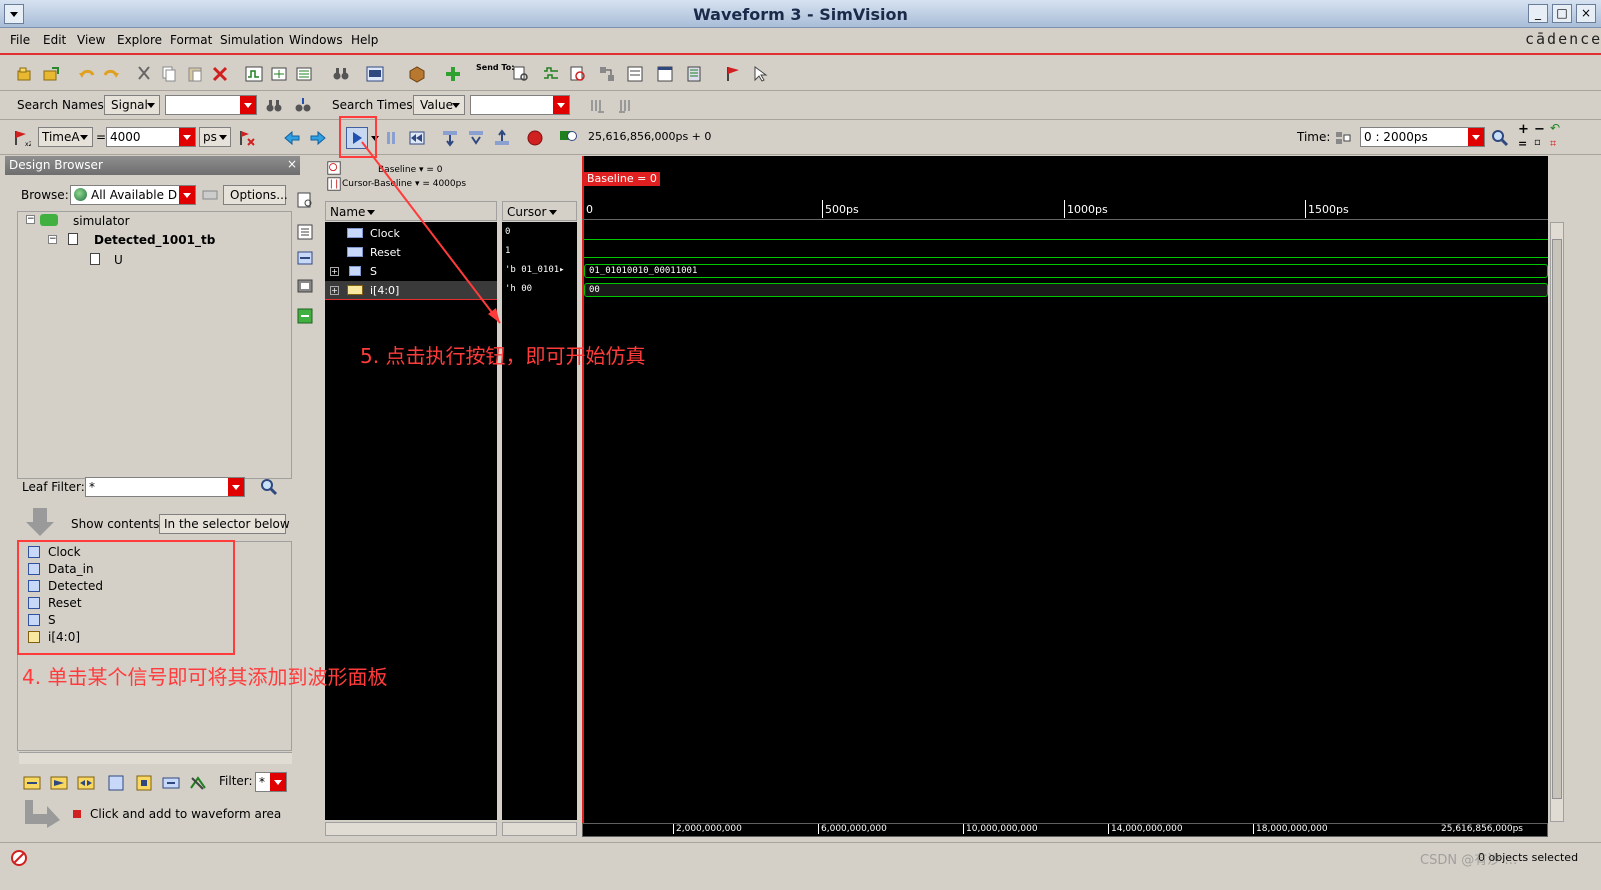 The image size is (1601, 890). What do you see at coordinates (205, 677) in the screenshot?
I see `annotation-step4: 4. 单击某个信号即可将其添加到波形面板` at bounding box center [205, 677].